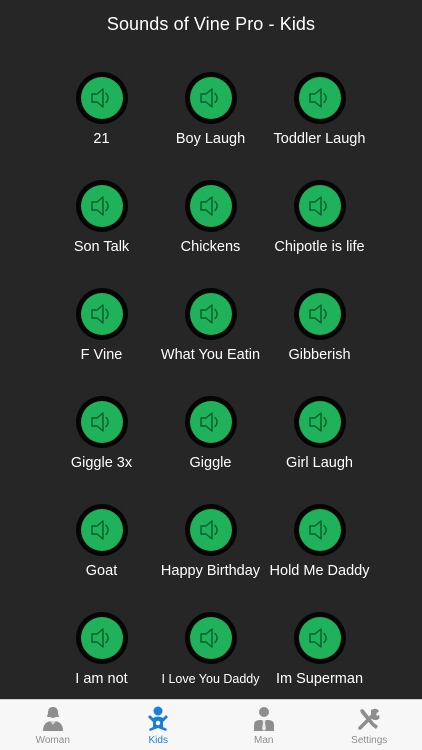 This screenshot has width=422, height=750. What do you see at coordinates (101, 234) in the screenshot?
I see `sound-item: Son Talk` at bounding box center [101, 234].